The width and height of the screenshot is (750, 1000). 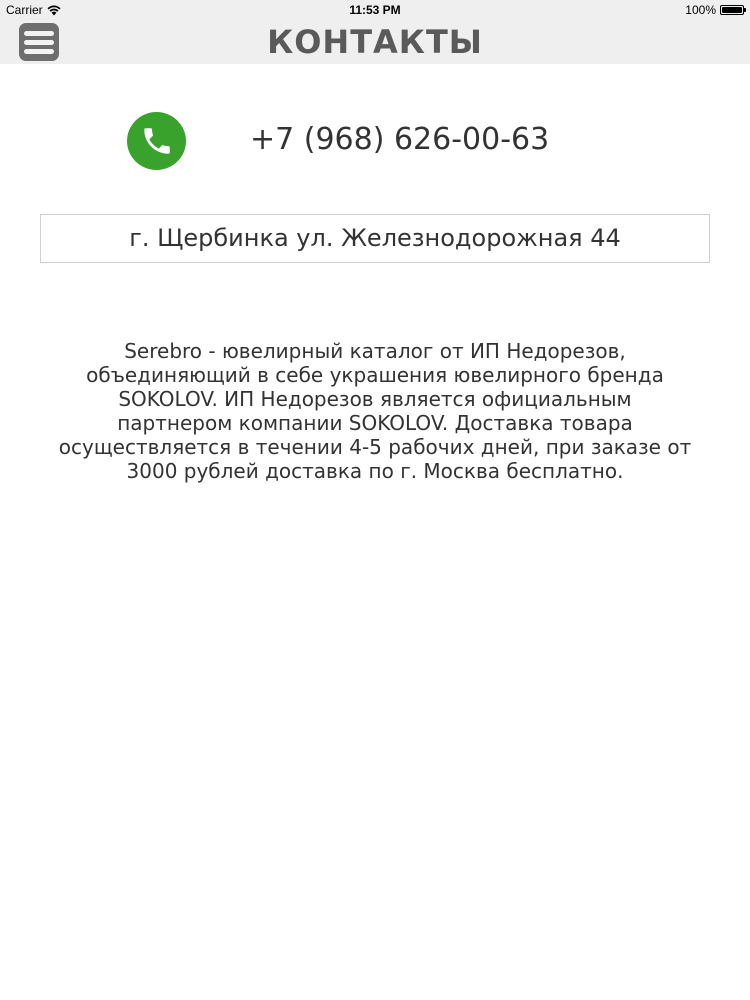 I want to click on page-title: КОНТАКТЫ, so click(x=375, y=42).